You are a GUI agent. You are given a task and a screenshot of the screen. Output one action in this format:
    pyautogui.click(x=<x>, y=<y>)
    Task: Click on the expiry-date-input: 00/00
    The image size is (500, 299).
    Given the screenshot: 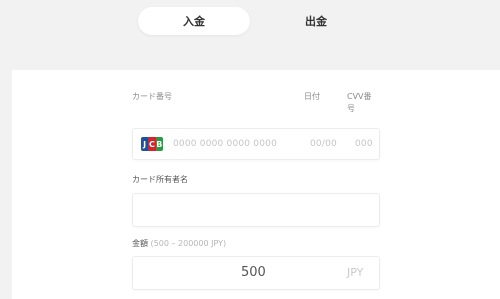 What is the action you would take?
    pyautogui.click(x=323, y=144)
    